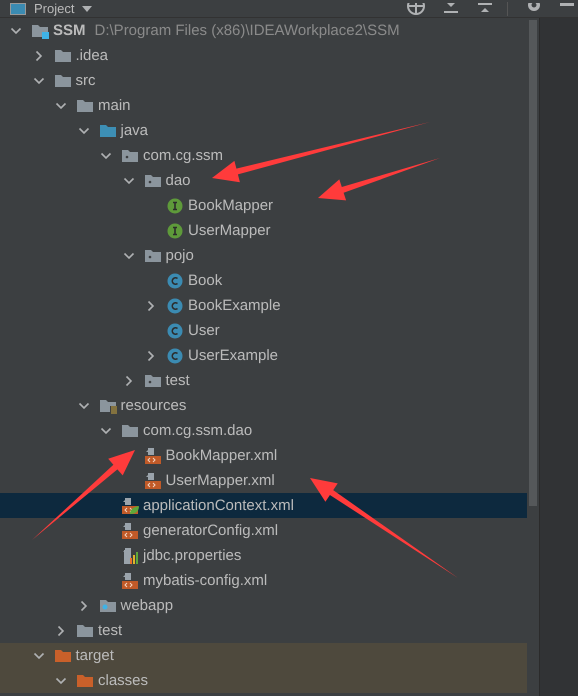  I want to click on tree-row: UserMapper.xml, so click(263, 480).